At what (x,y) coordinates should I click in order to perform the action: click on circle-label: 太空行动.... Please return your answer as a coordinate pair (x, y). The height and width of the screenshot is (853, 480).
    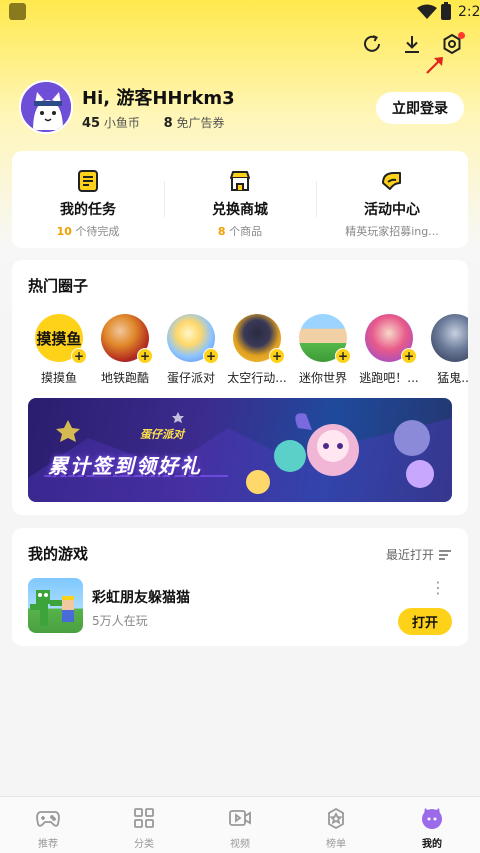
    Looking at the image, I should click on (257, 378).